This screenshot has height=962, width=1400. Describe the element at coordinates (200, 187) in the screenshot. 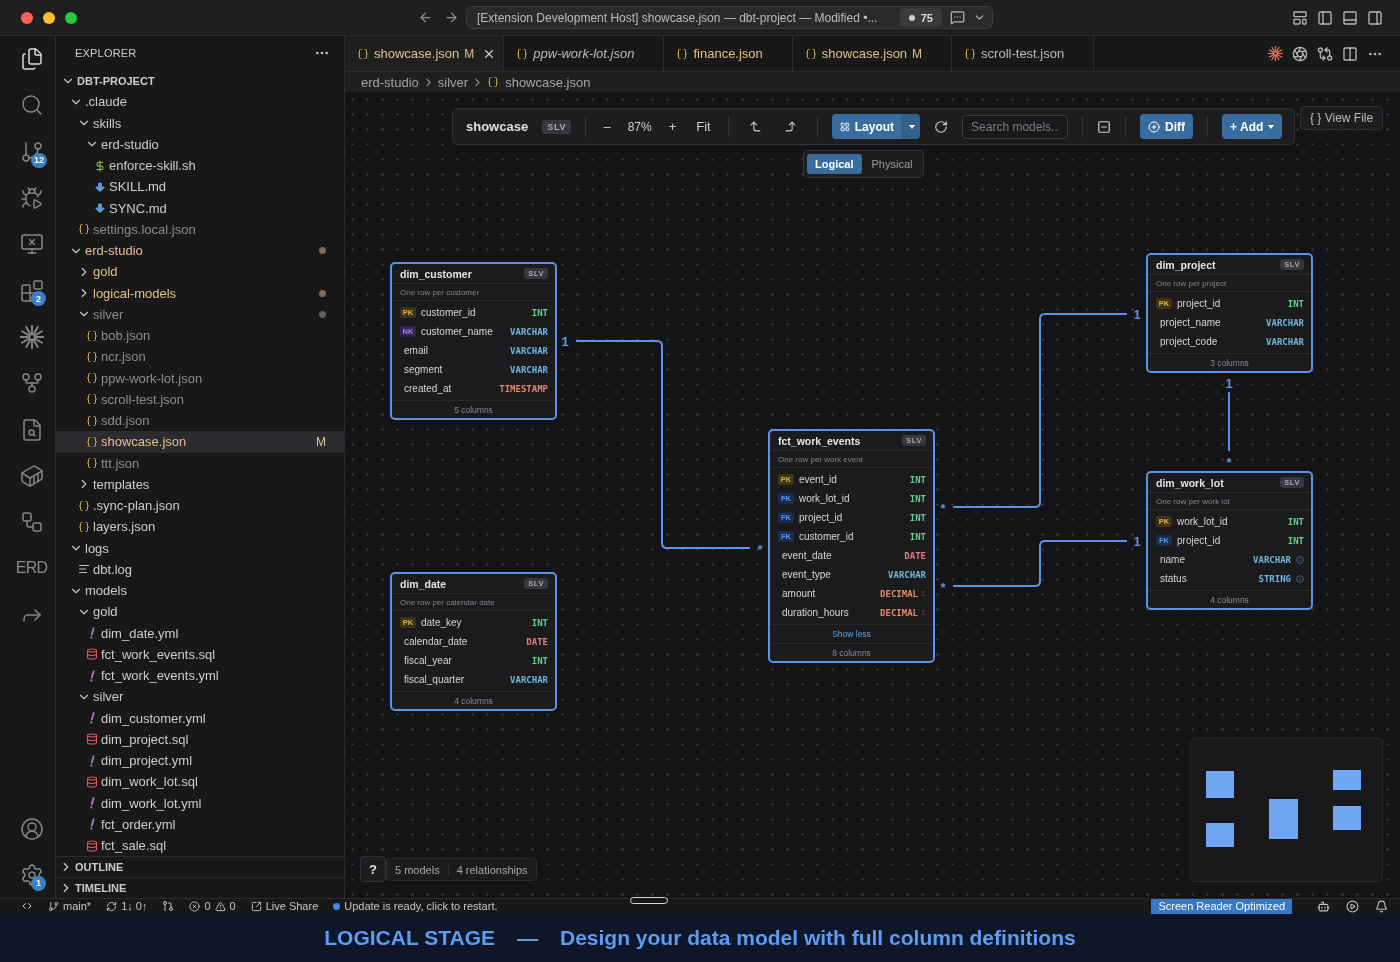

I see `tree-item: SKILL.md` at that location.